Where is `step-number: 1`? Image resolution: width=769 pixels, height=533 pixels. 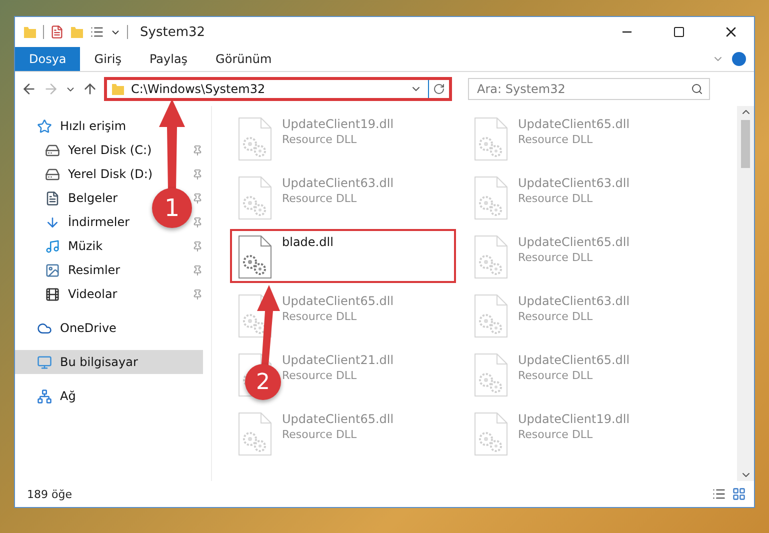
step-number: 1 is located at coordinates (172, 208).